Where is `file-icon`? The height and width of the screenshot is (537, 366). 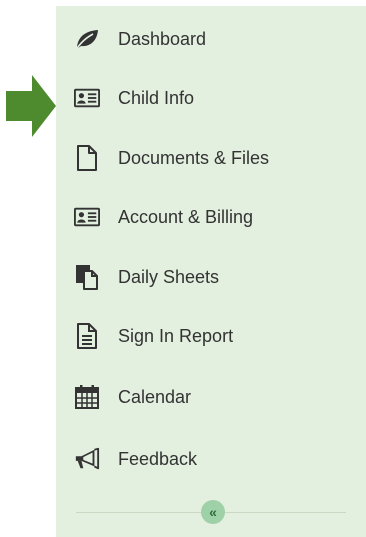
file-icon is located at coordinates (87, 158).